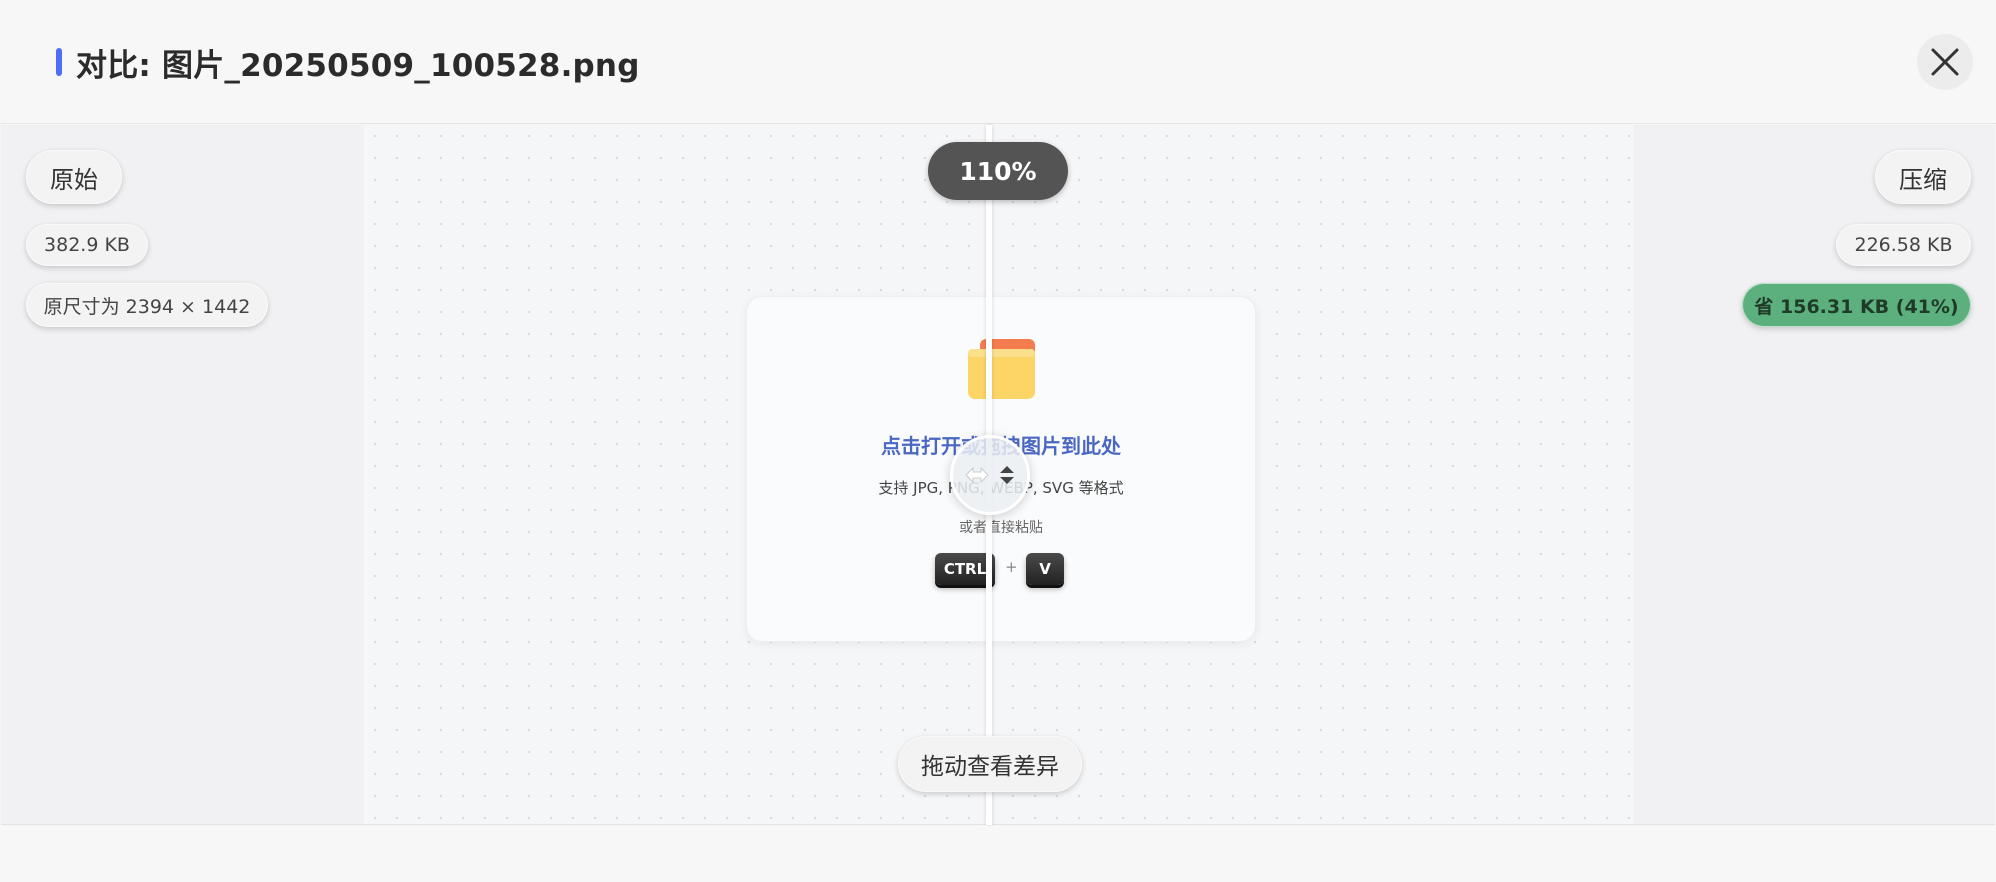 This screenshot has width=1996, height=882. I want to click on key-plus: +, so click(1011, 567).